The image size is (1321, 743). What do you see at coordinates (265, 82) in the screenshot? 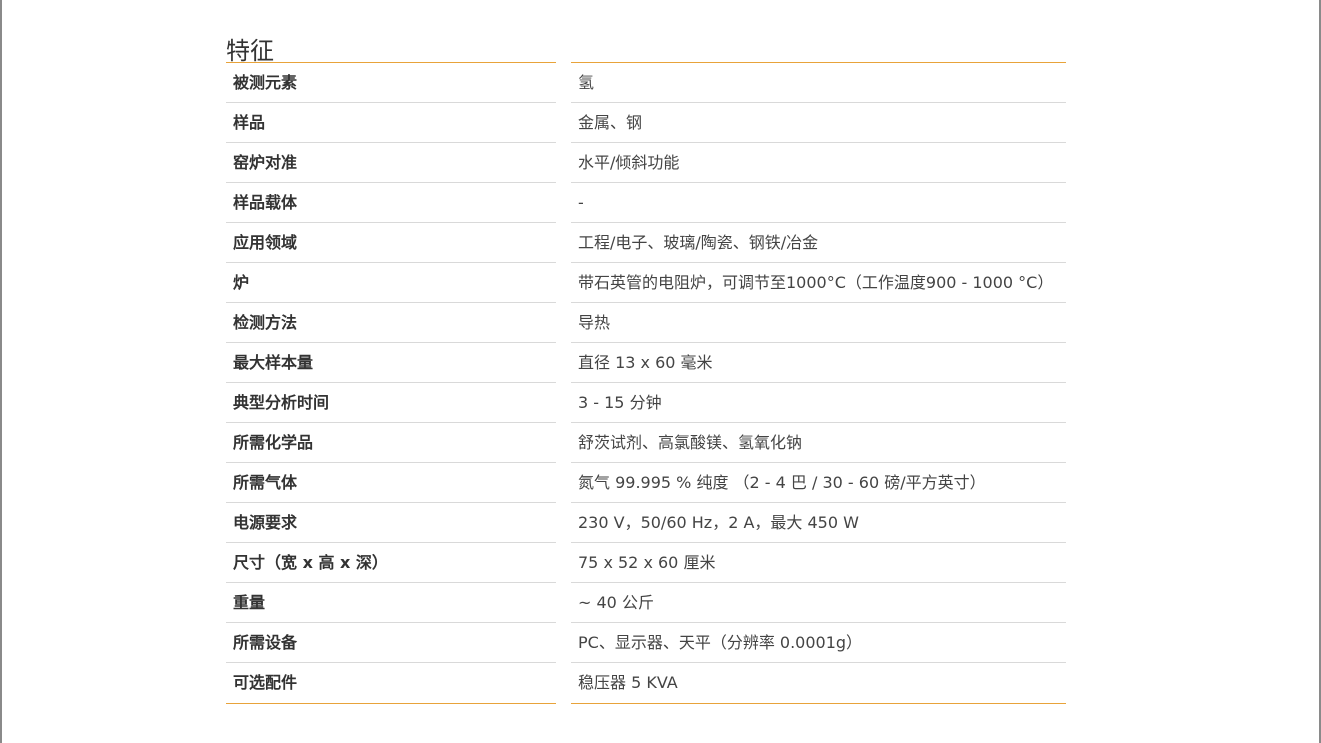
I see `spec-label: 被测元素` at bounding box center [265, 82].